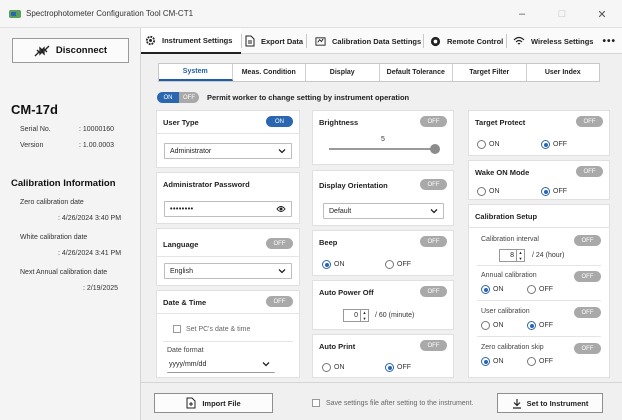  I want to click on next-cal-label: Next Annual calibration date, so click(64, 272).